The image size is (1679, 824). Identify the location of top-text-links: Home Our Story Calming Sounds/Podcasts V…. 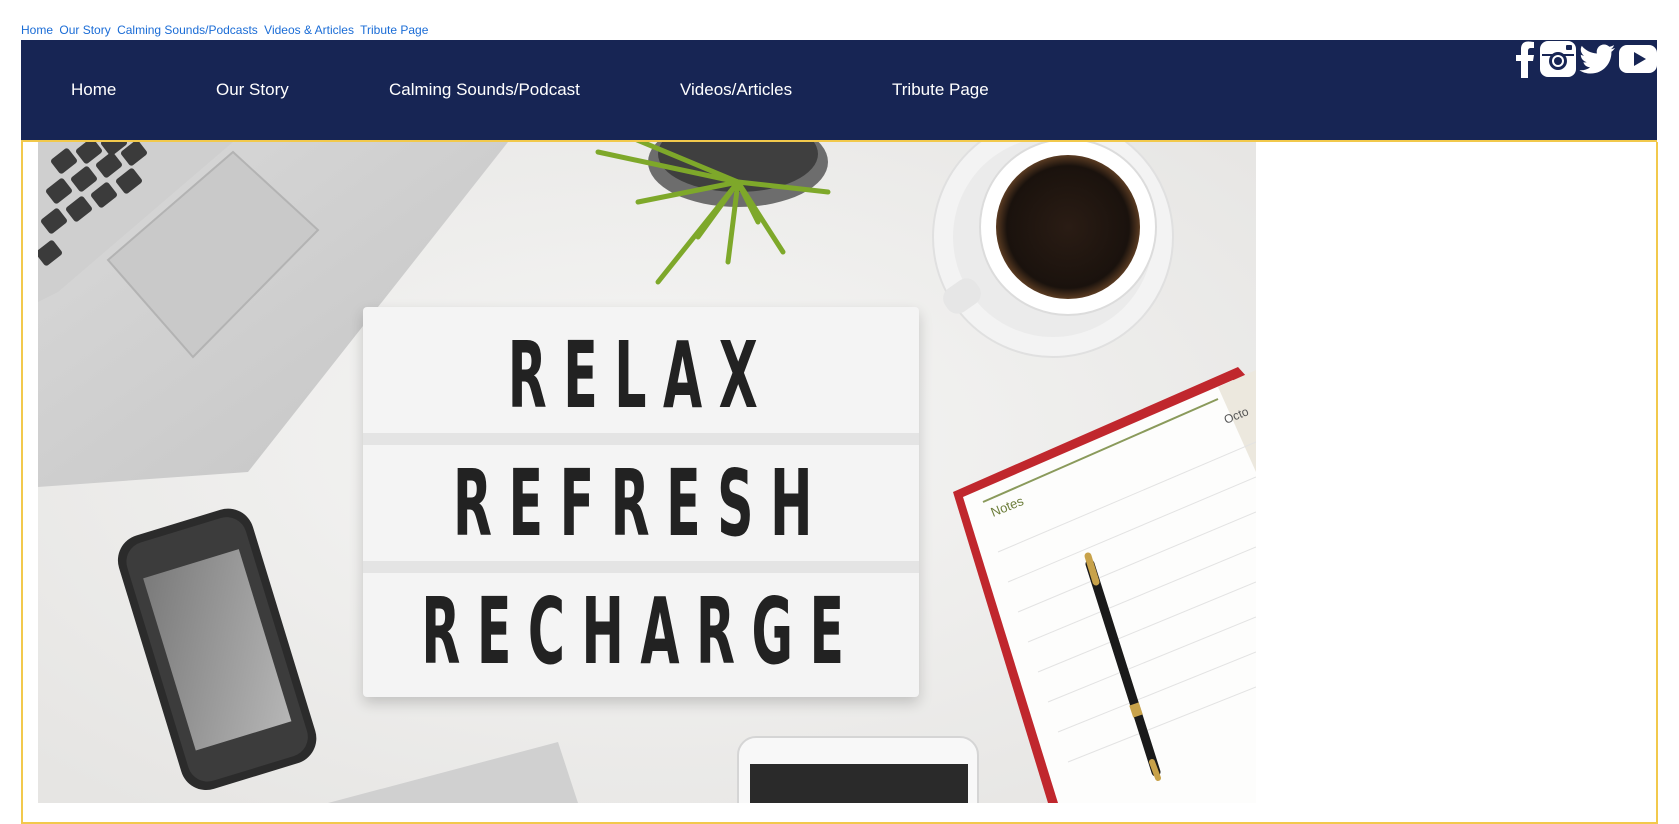
(226, 30).